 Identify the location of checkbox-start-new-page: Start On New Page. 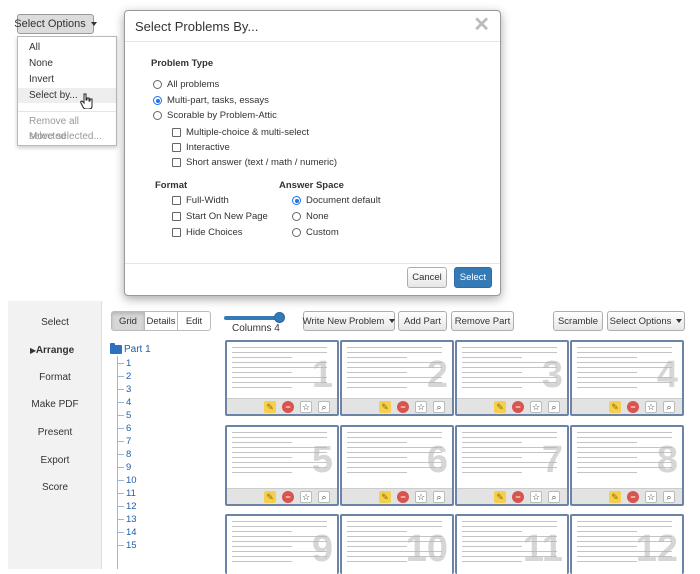
(220, 216).